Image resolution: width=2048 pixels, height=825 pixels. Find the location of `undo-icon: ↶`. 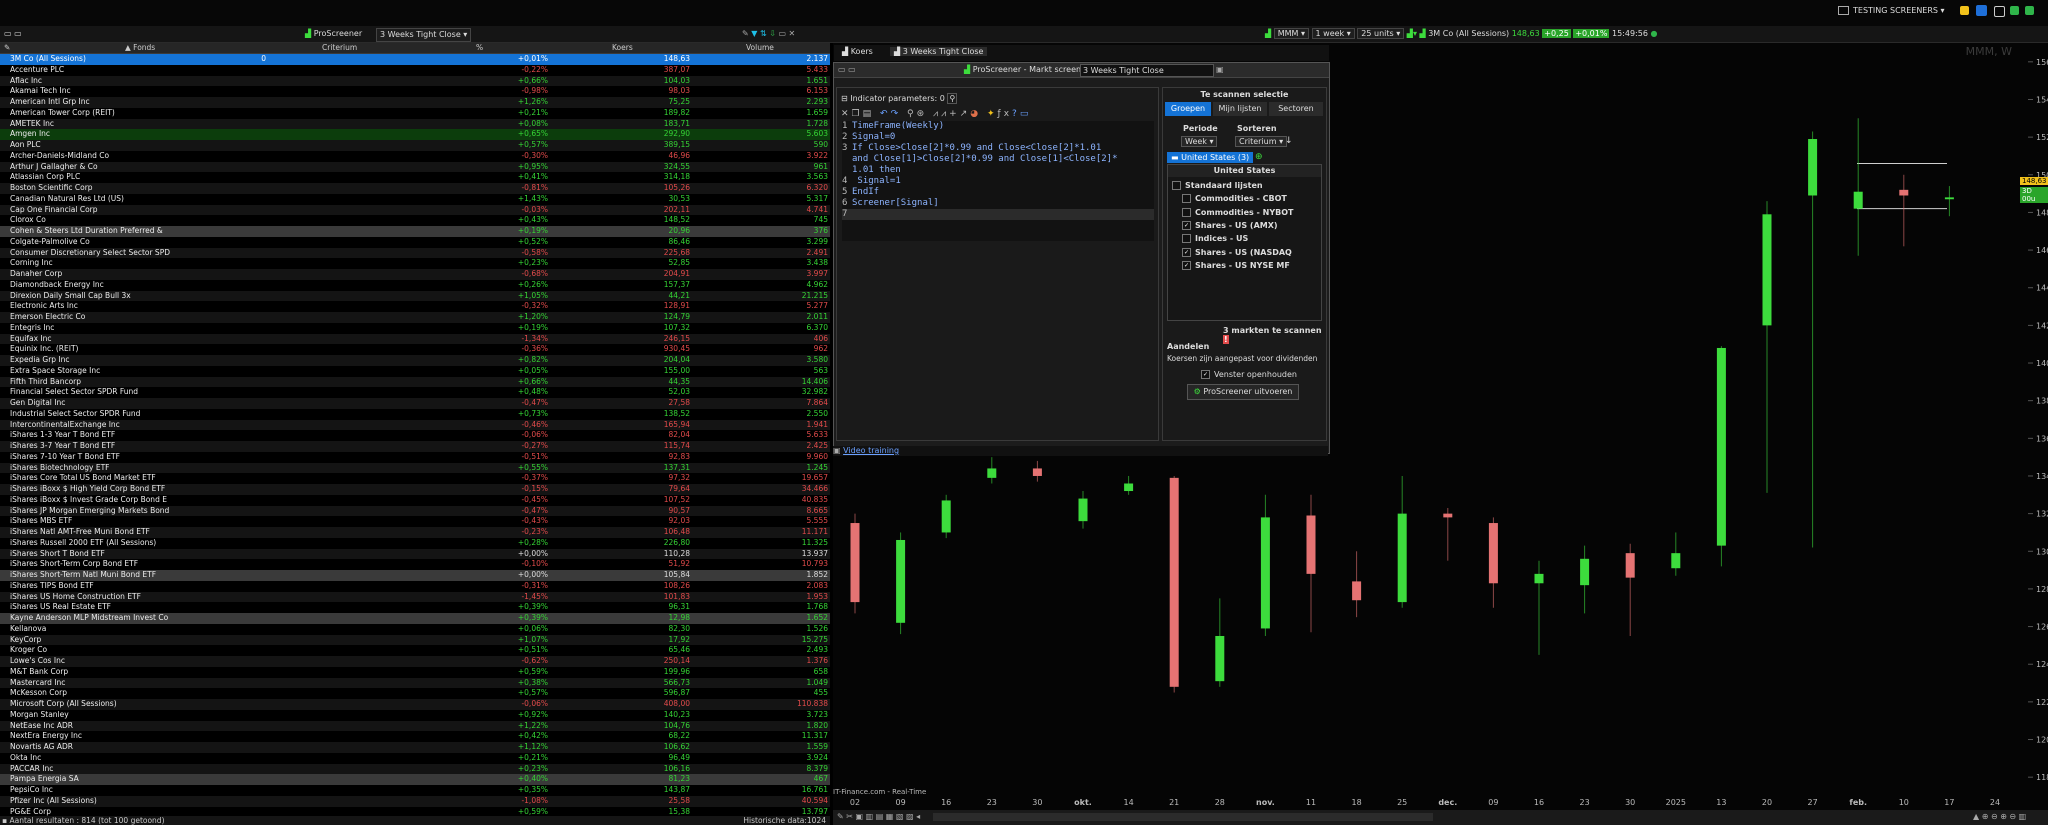

undo-icon: ↶ is located at coordinates (885, 114).